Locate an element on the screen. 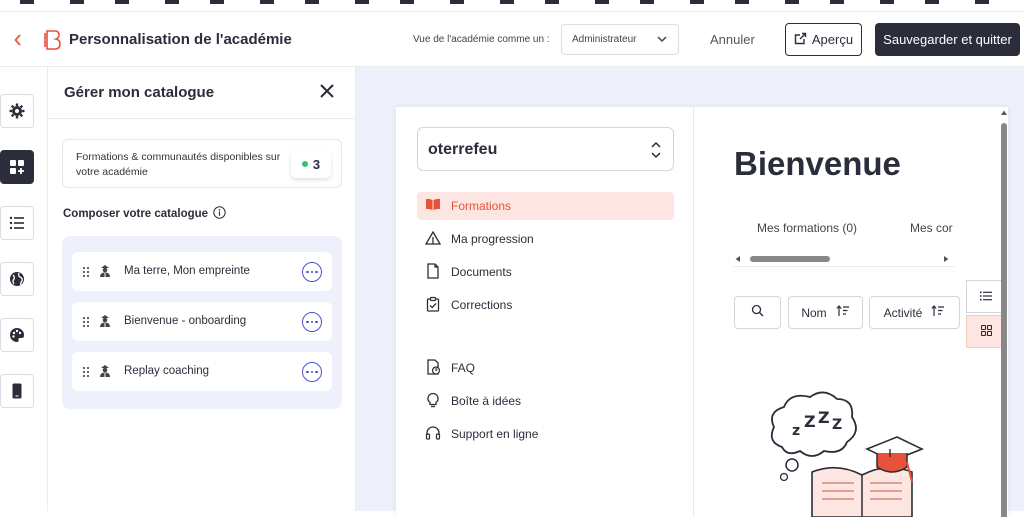  nav-item-label: Documents is located at coordinates (481, 272).